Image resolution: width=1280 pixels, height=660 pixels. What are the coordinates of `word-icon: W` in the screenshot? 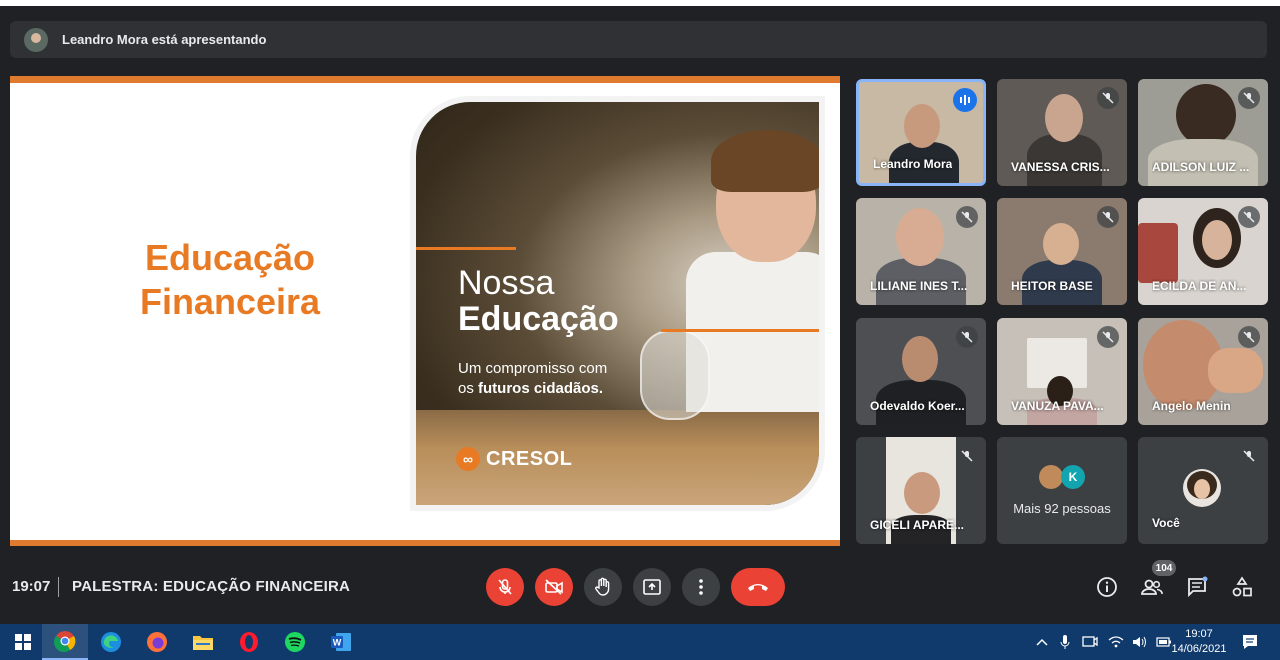 It's located at (341, 642).